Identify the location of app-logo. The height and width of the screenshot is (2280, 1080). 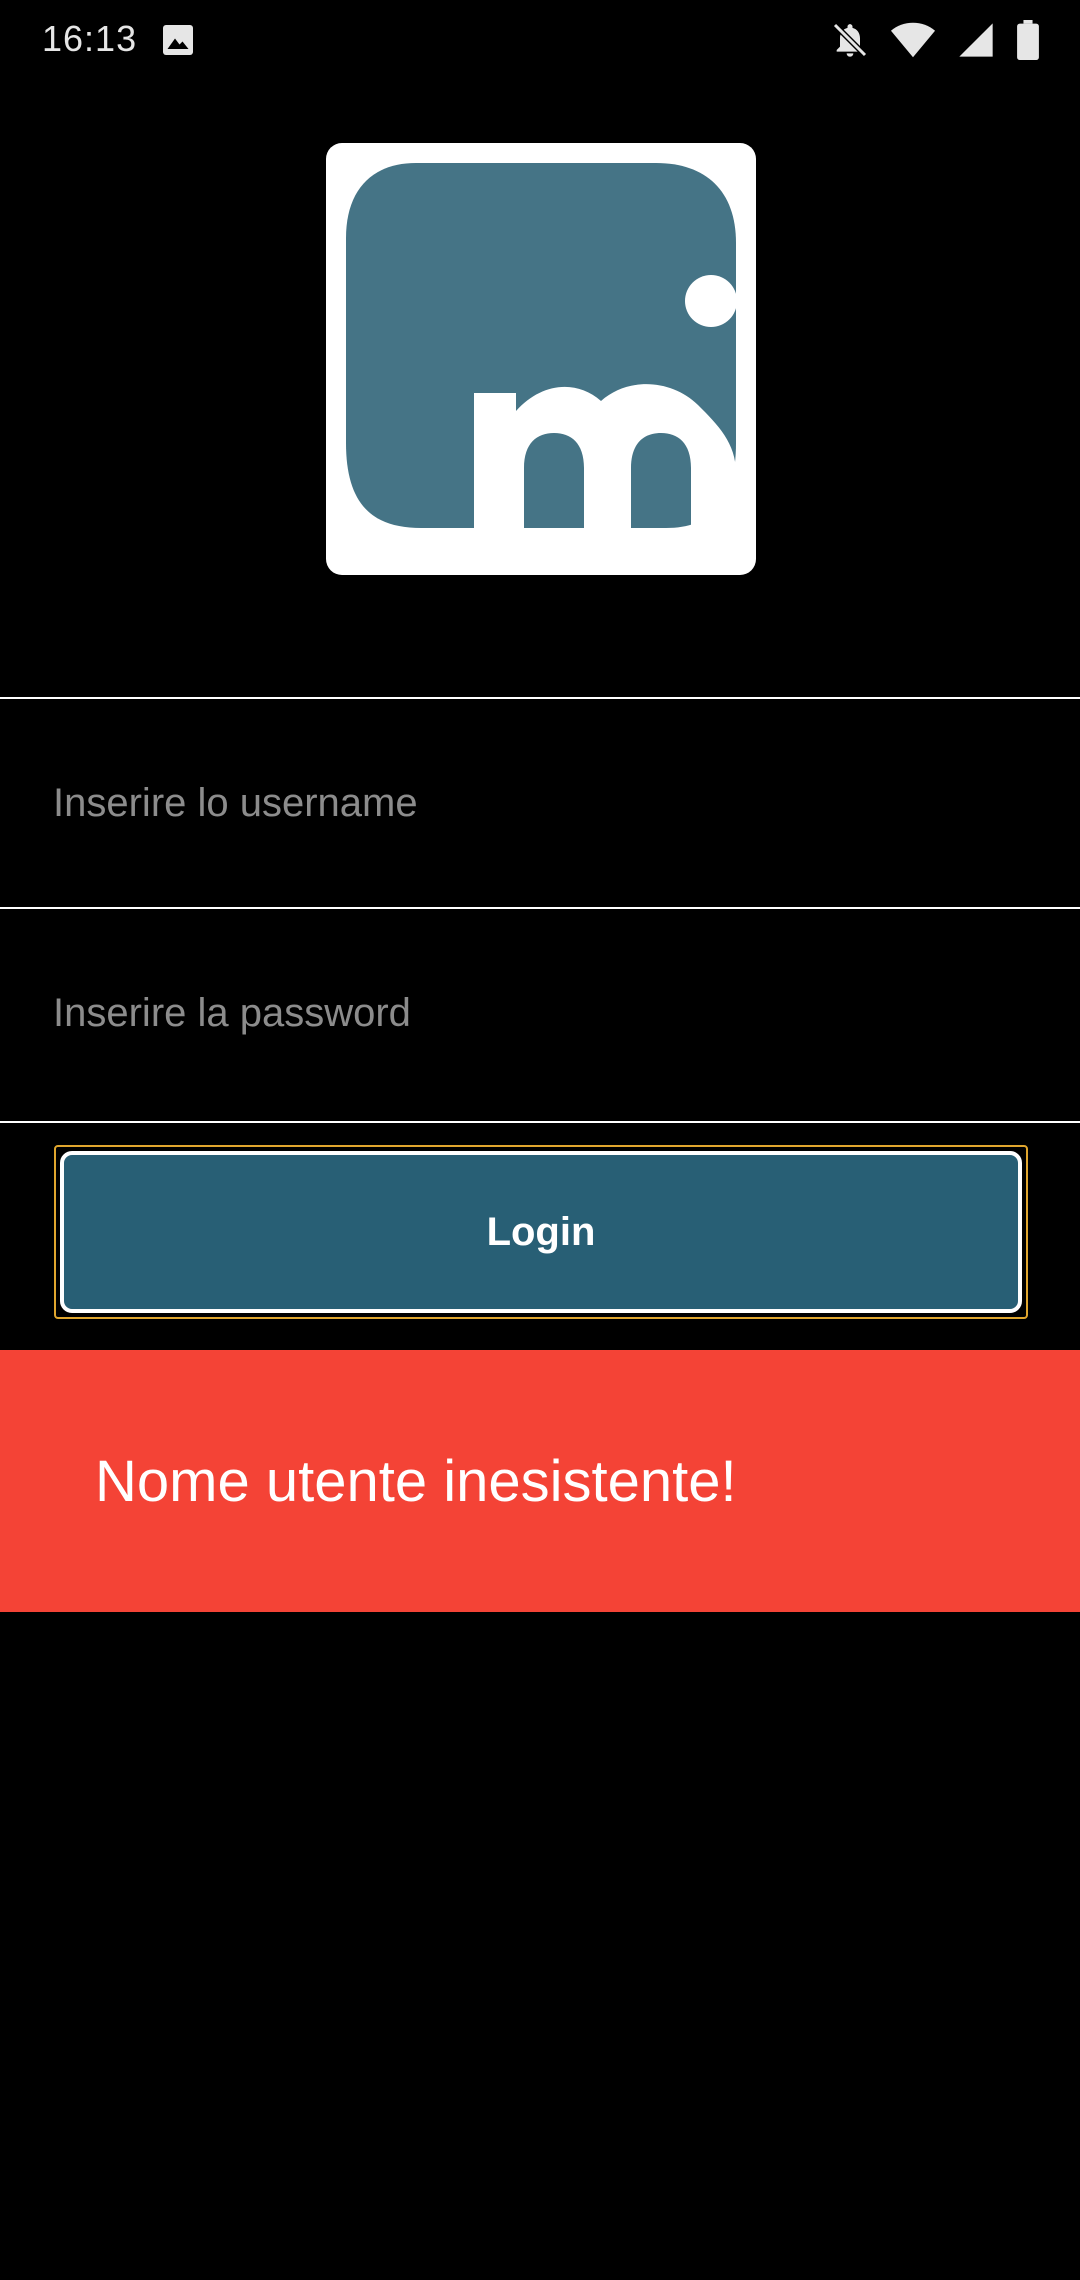
(541, 359).